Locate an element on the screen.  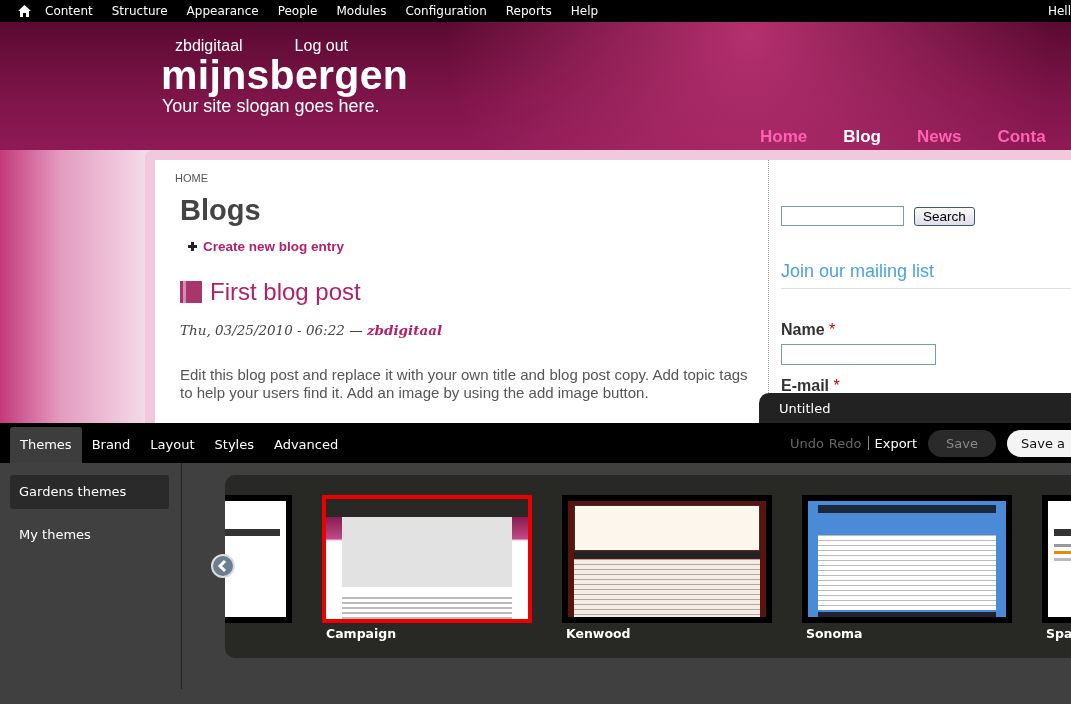
theme-name: Kenwood is located at coordinates (599, 633).